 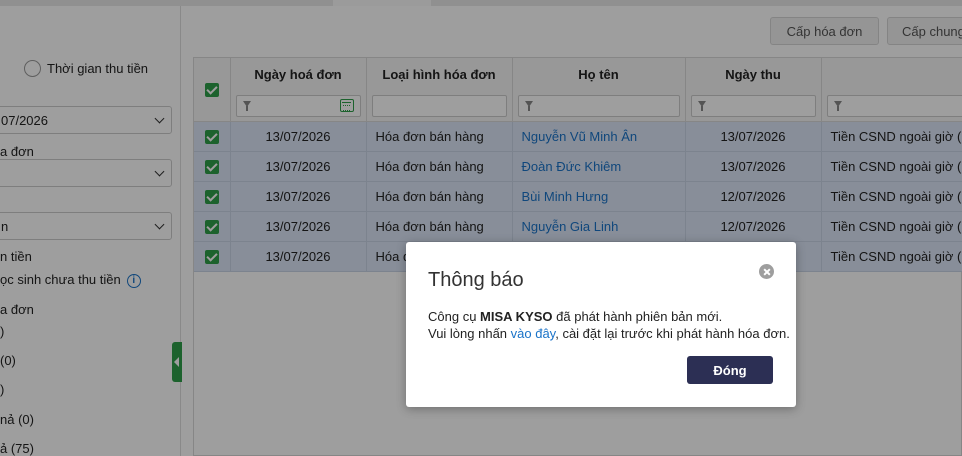 I want to click on install-link: vào đây, so click(x=533, y=333).